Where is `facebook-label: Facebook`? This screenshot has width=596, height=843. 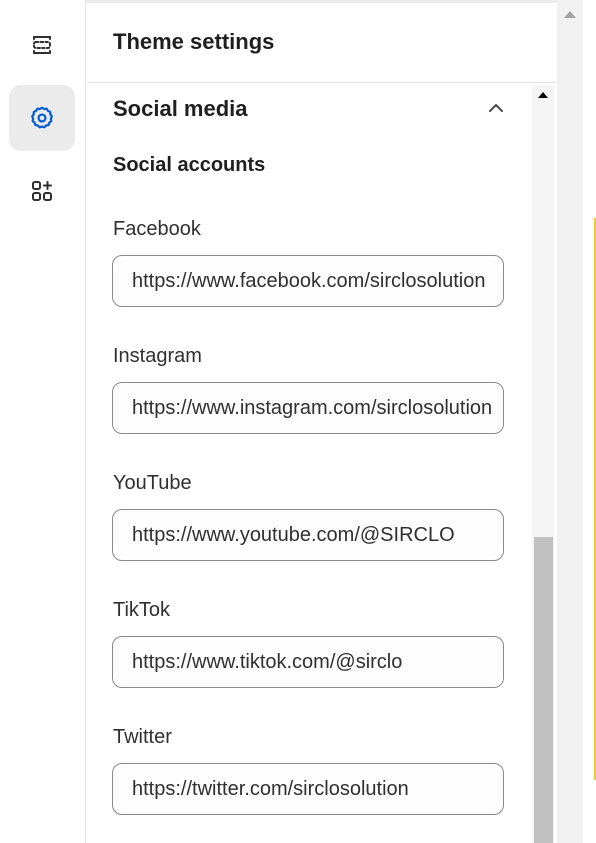
facebook-label: Facebook is located at coordinates (157, 229).